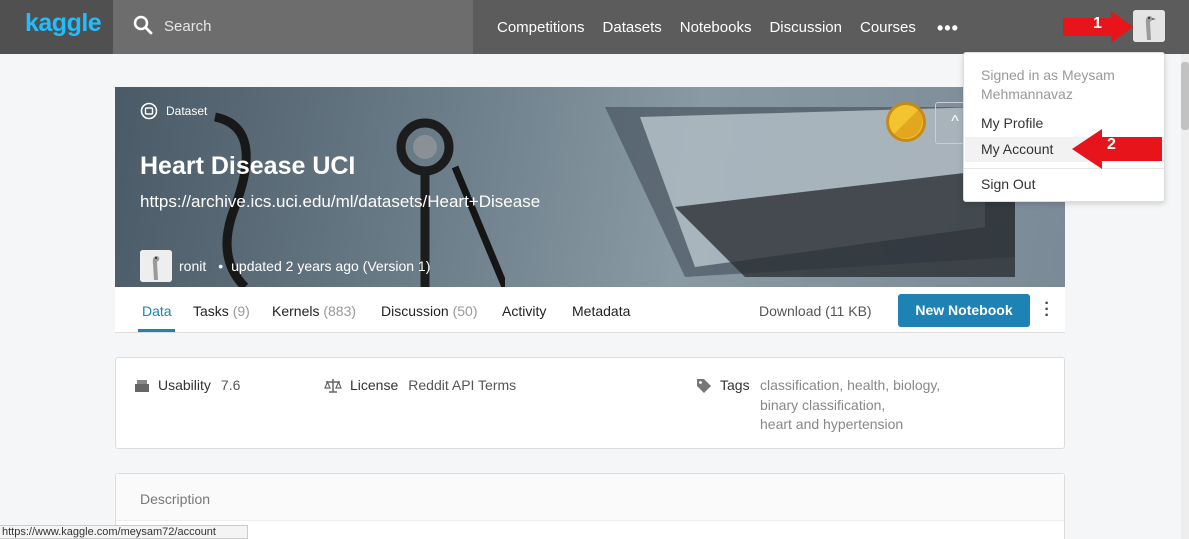 This screenshot has width=1189, height=539. What do you see at coordinates (187, 111) in the screenshot?
I see `dataset-label-text: Dataset` at bounding box center [187, 111].